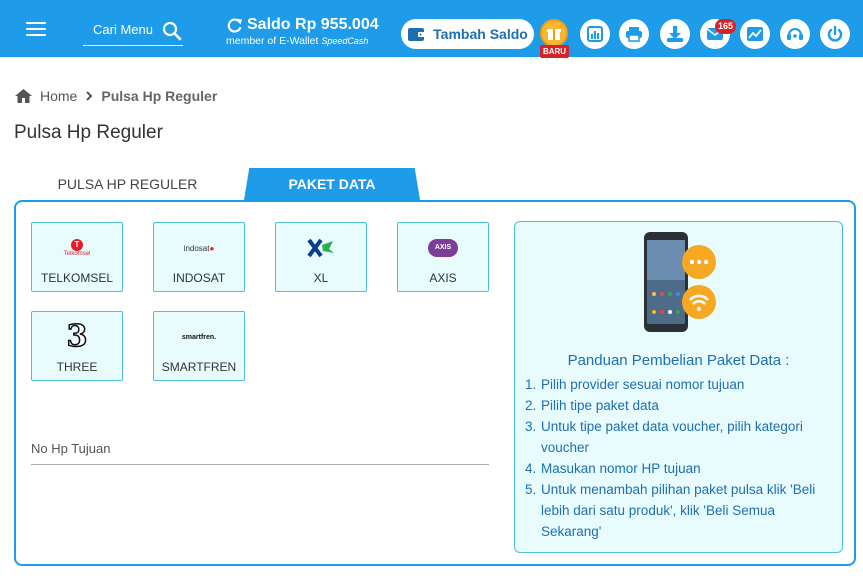 This screenshot has height=579, width=863. What do you see at coordinates (755, 34) in the screenshot?
I see `trend-icon` at bounding box center [755, 34].